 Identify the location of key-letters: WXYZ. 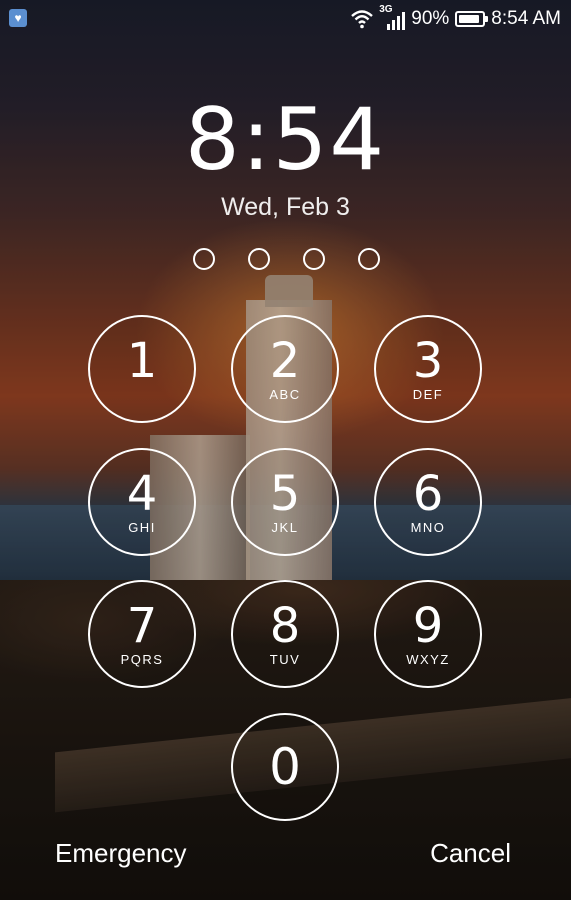
(428, 659).